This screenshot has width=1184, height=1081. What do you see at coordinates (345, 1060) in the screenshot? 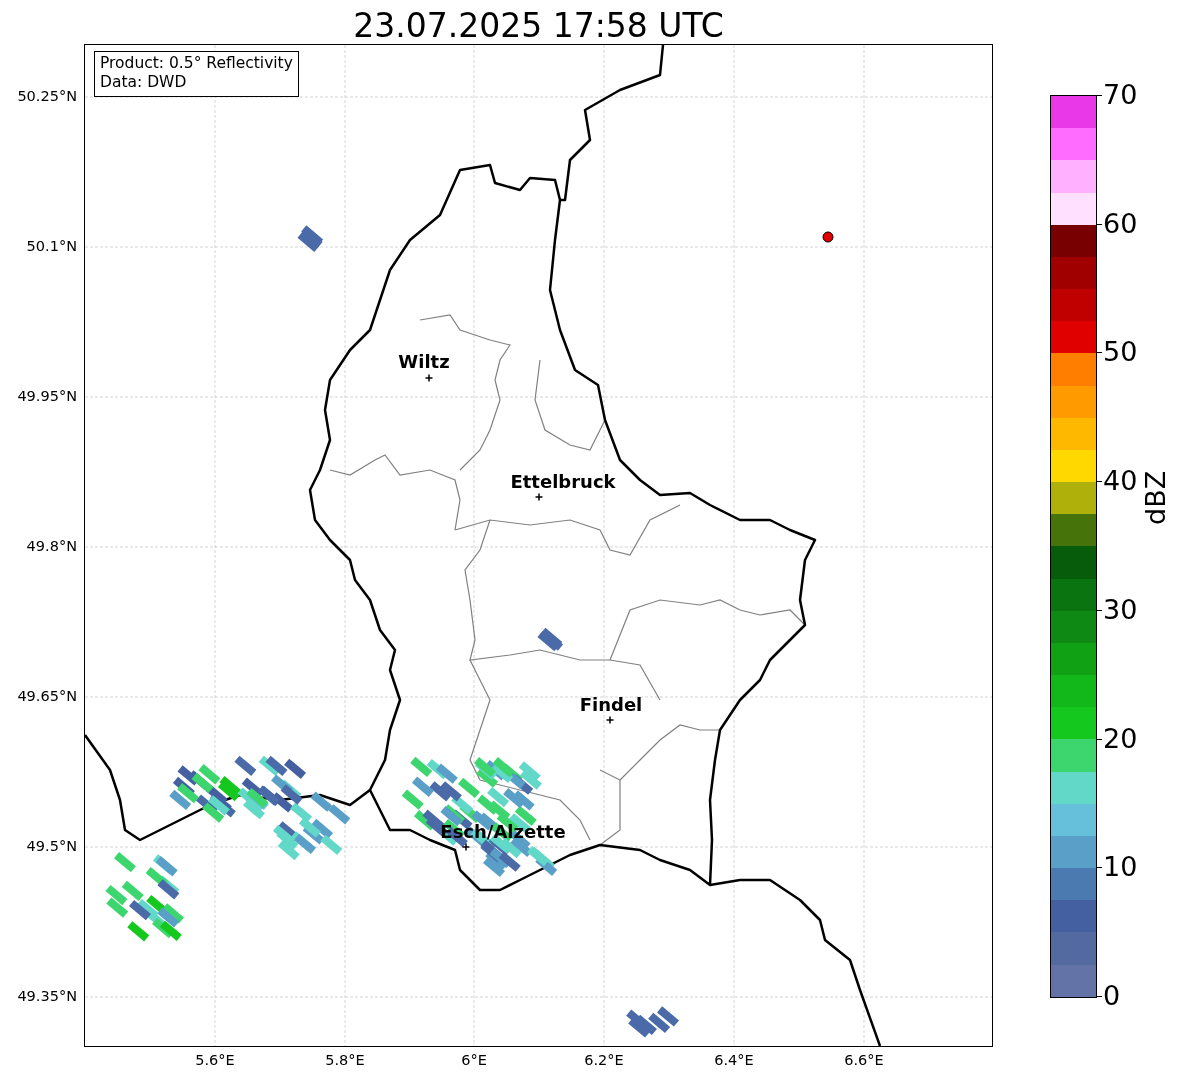
I see `axis-tick-label: 5.8°E` at bounding box center [345, 1060].